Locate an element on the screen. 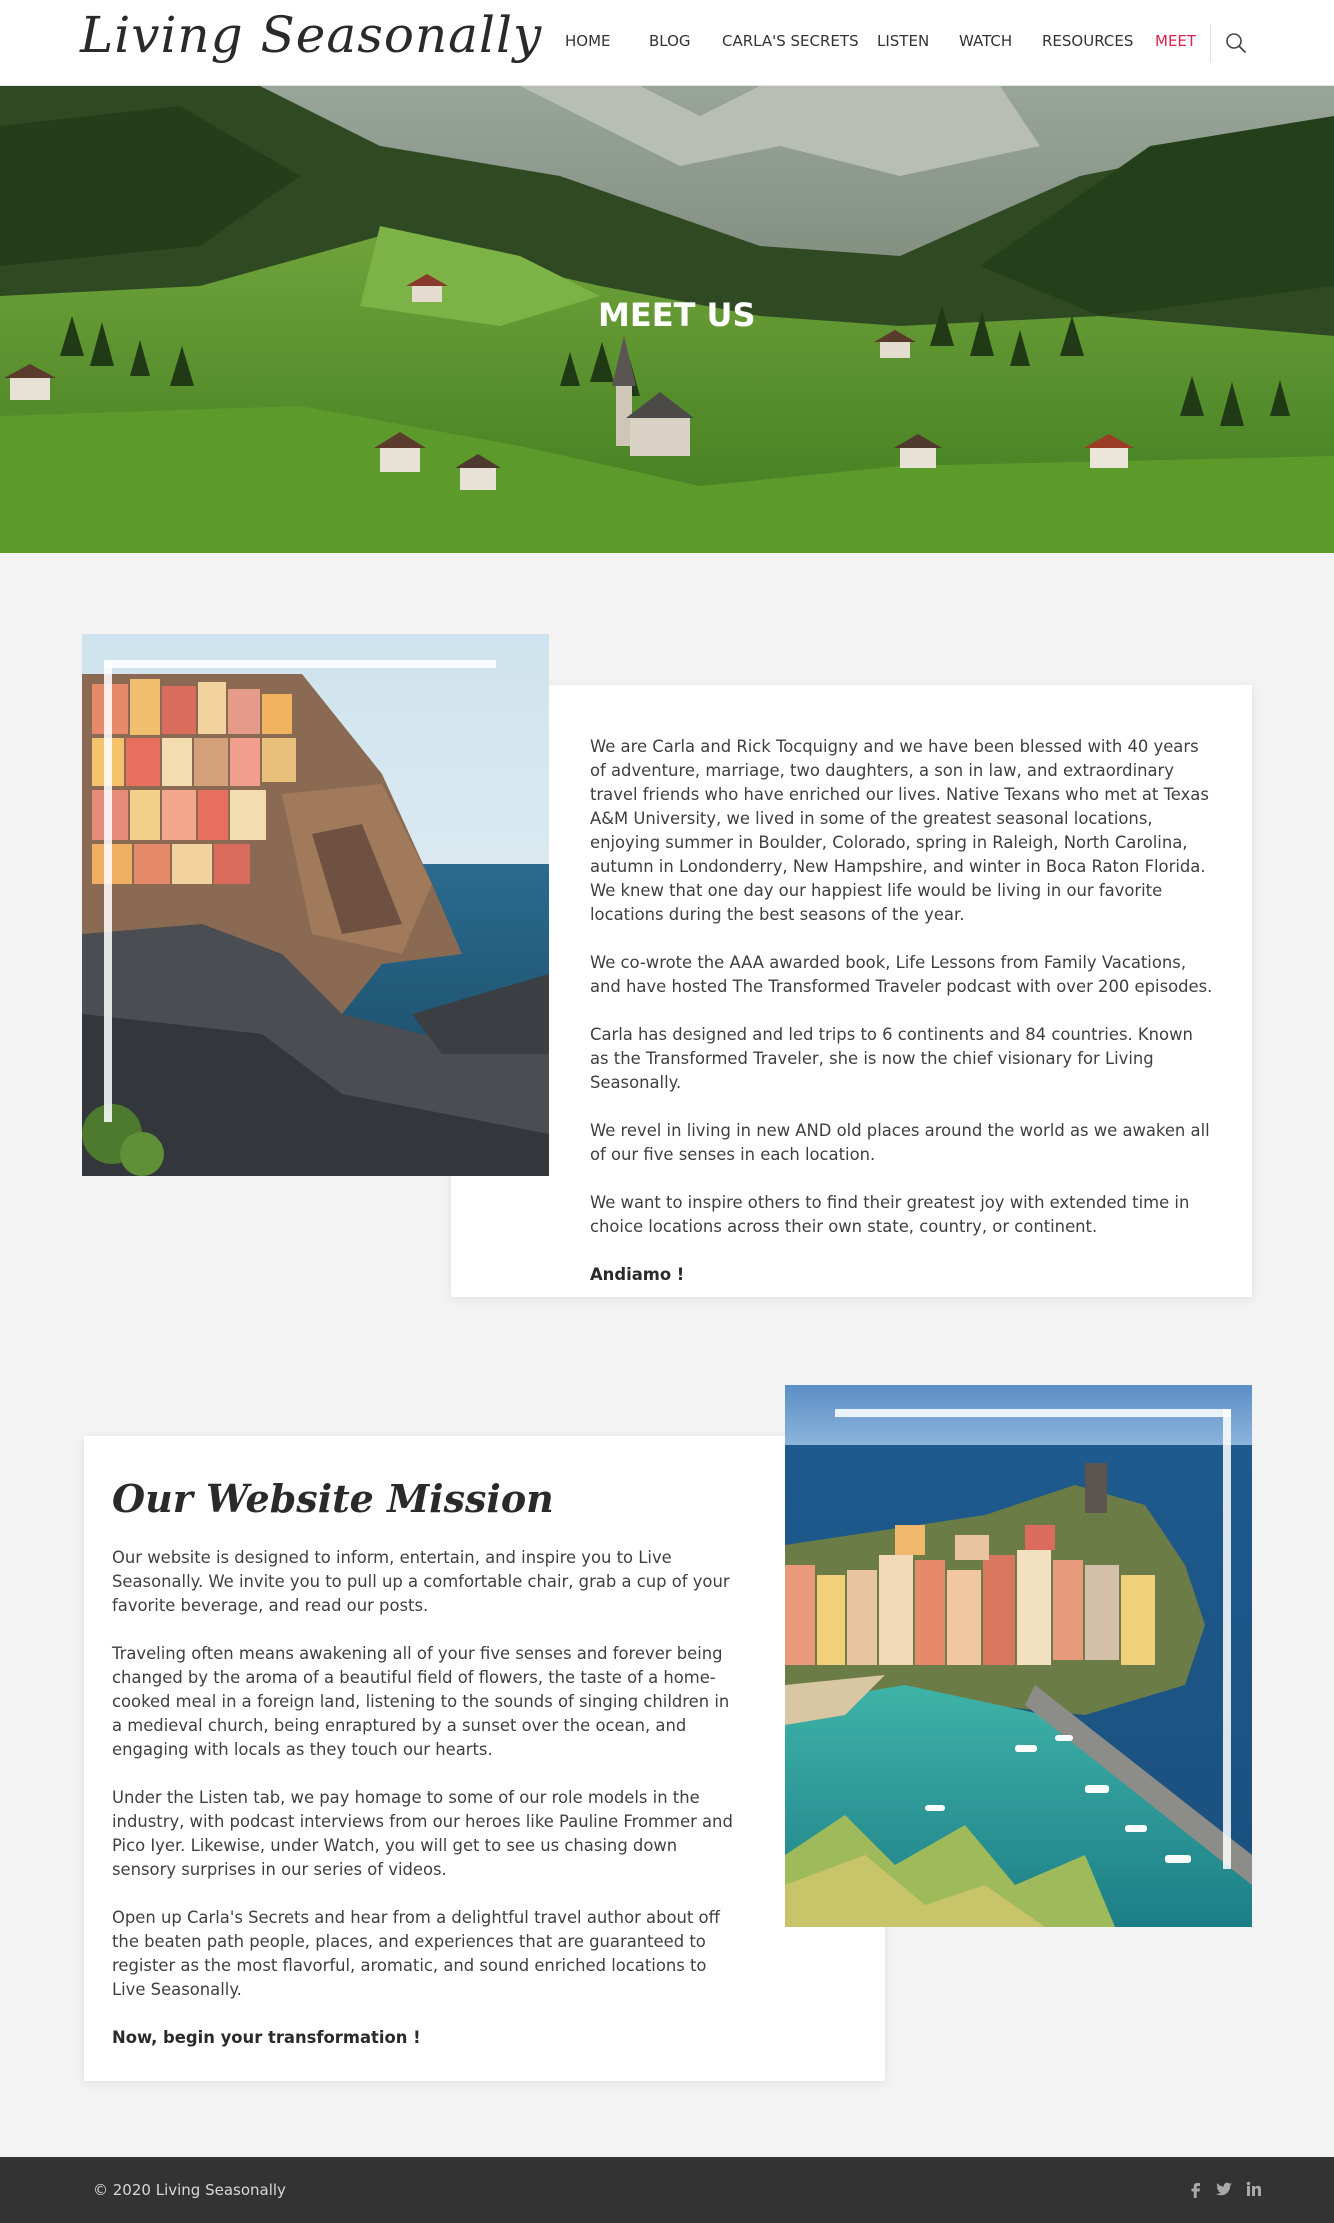 This screenshot has width=1334, height=2223. mission-closing: Now, begin your transformation ! is located at coordinates (266, 2037).